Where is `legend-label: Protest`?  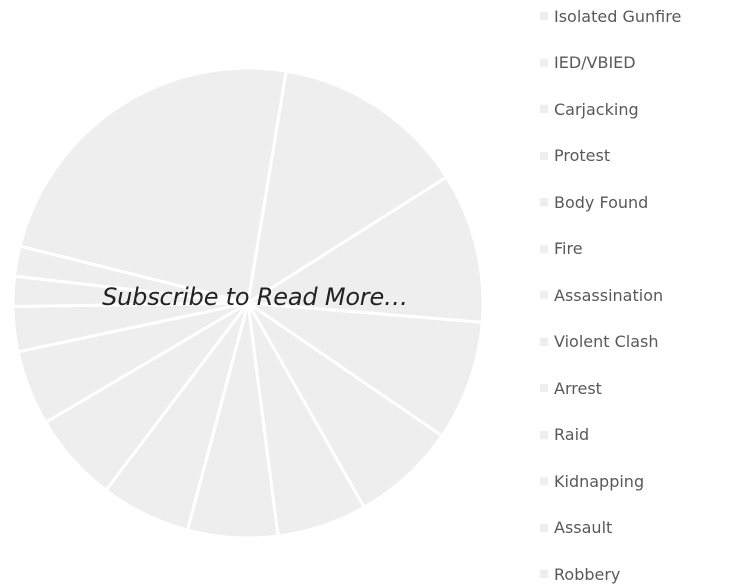 legend-label: Protest is located at coordinates (582, 155).